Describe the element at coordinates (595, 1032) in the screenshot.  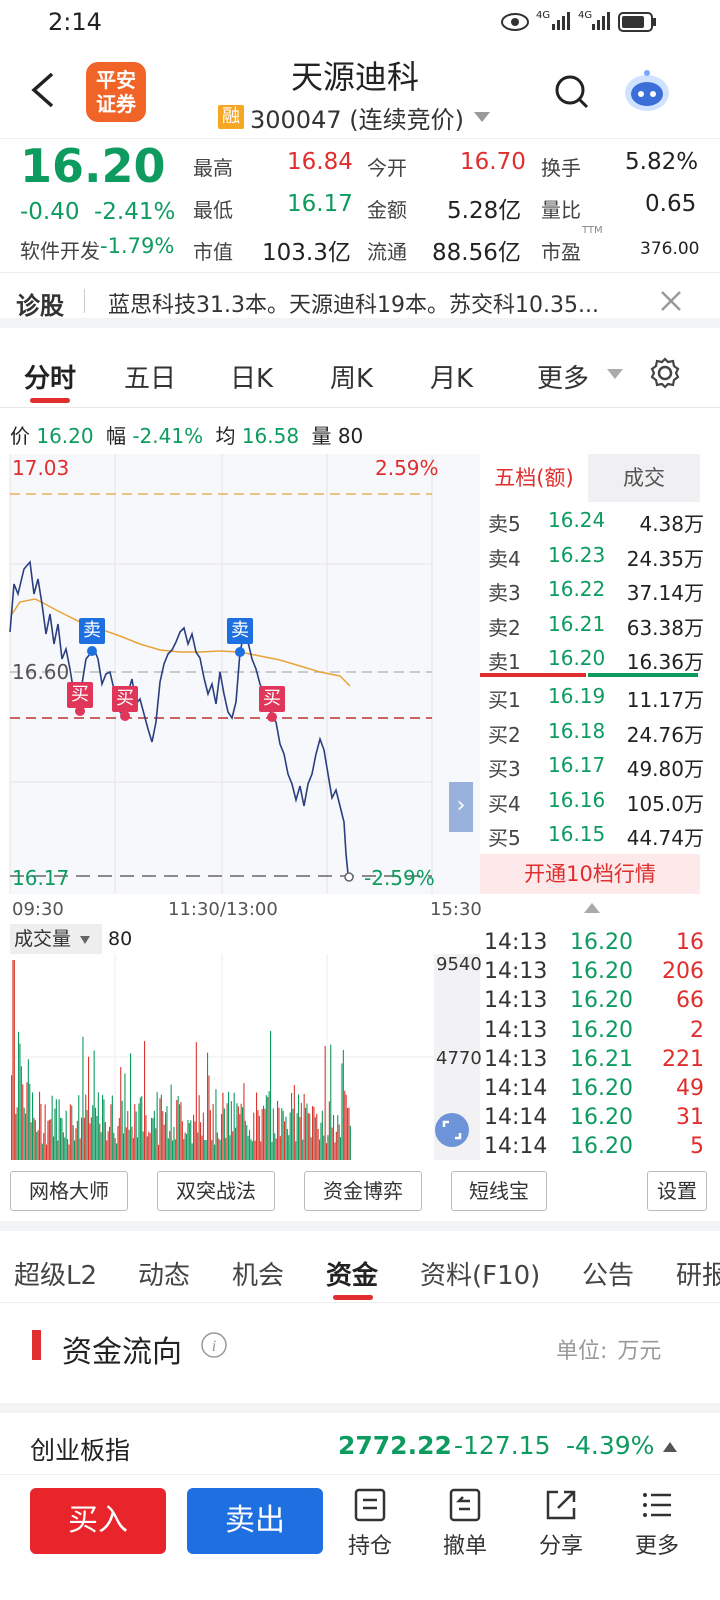
I see `tick-row: 14:13 16.20 2` at that location.